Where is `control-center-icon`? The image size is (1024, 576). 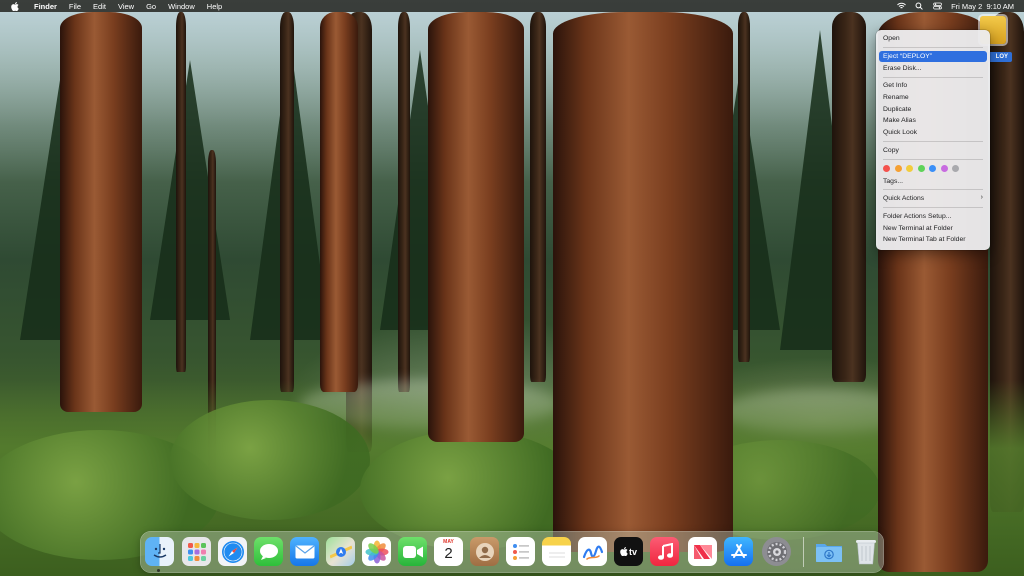
control-center-icon is located at coordinates (937, 6).